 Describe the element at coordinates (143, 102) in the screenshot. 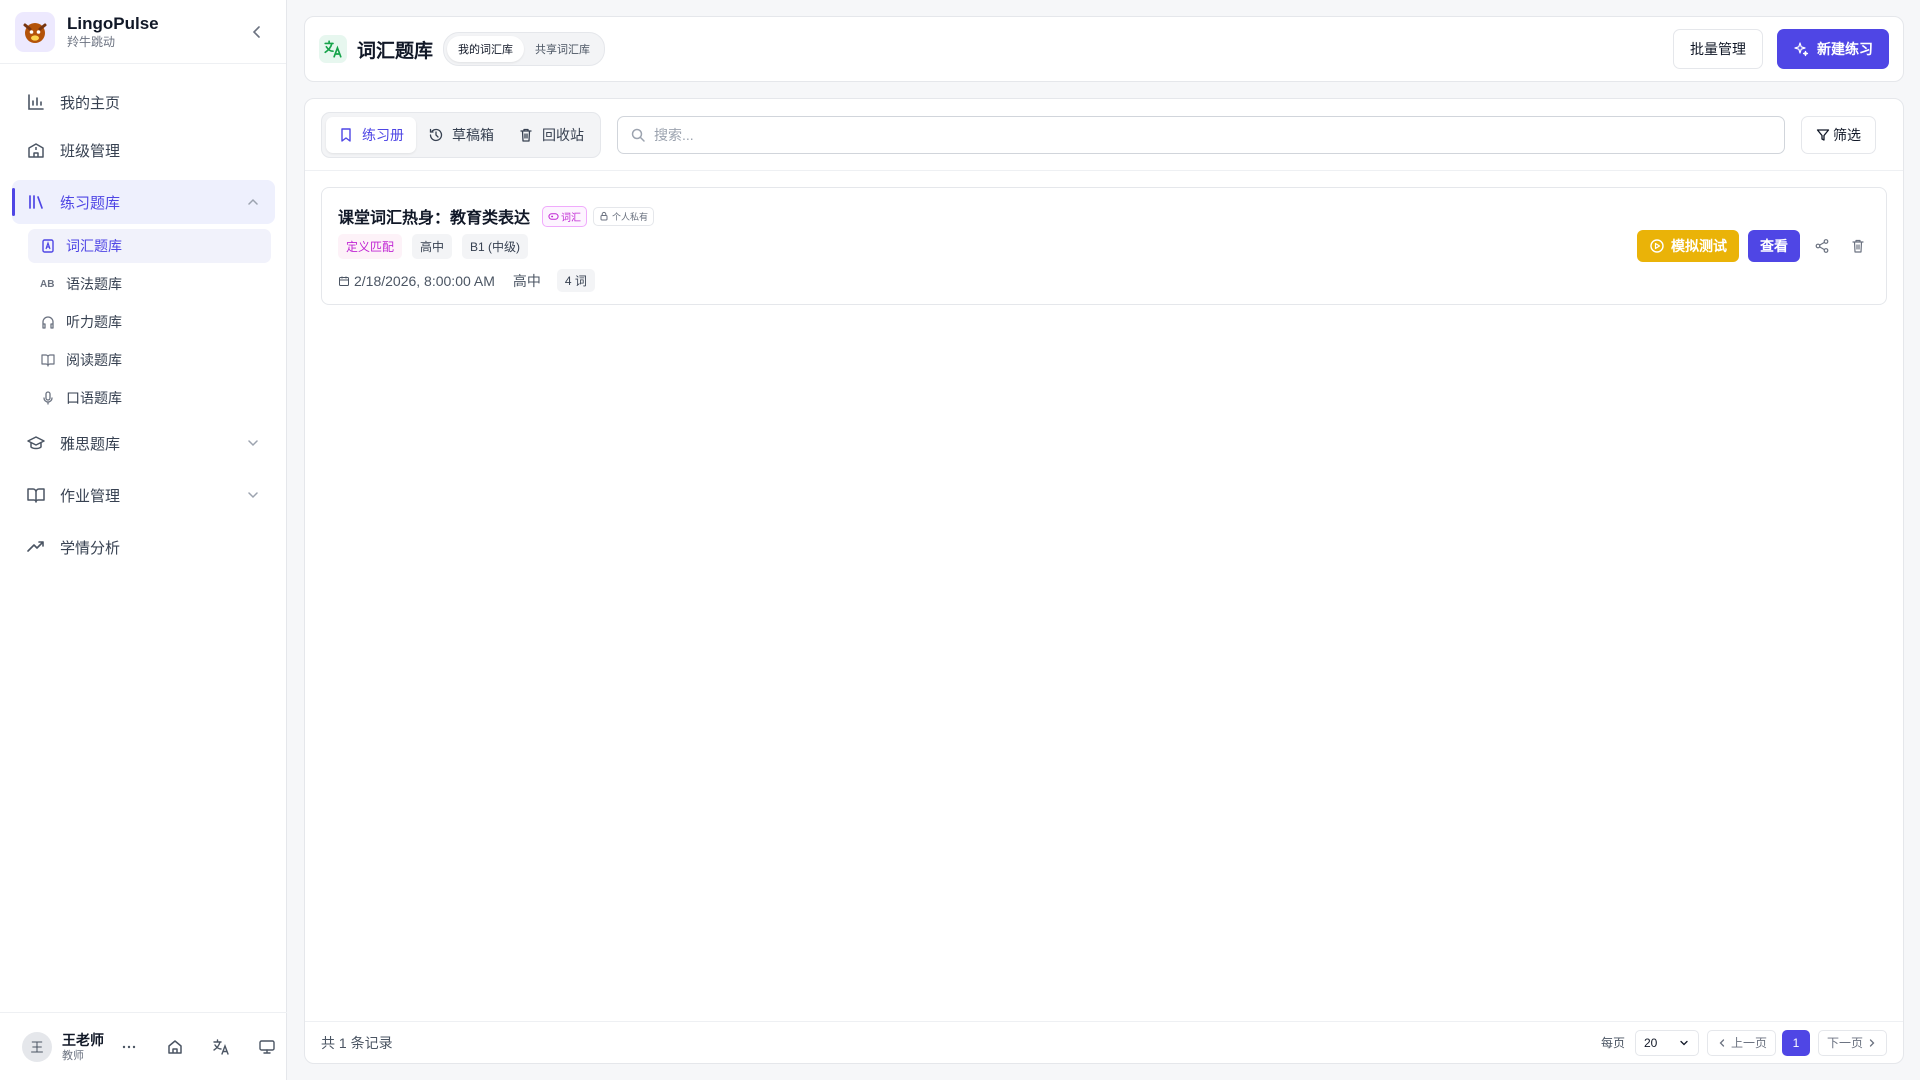

I see `sidebar-item-home: 我的主页` at that location.